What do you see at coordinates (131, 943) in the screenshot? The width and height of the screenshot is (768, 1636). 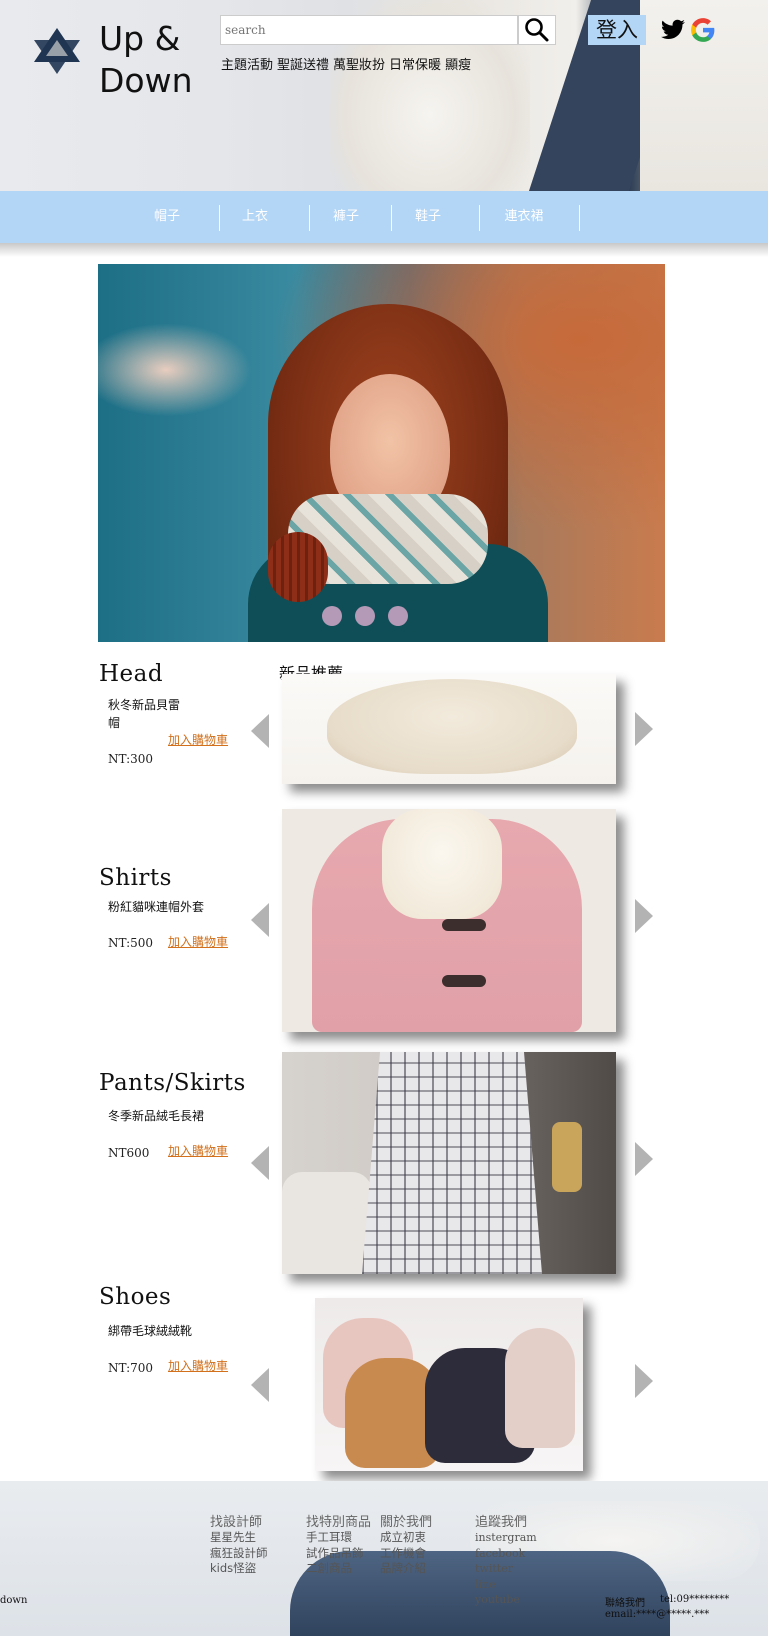 I see `product-price-coat: NT:500` at bounding box center [131, 943].